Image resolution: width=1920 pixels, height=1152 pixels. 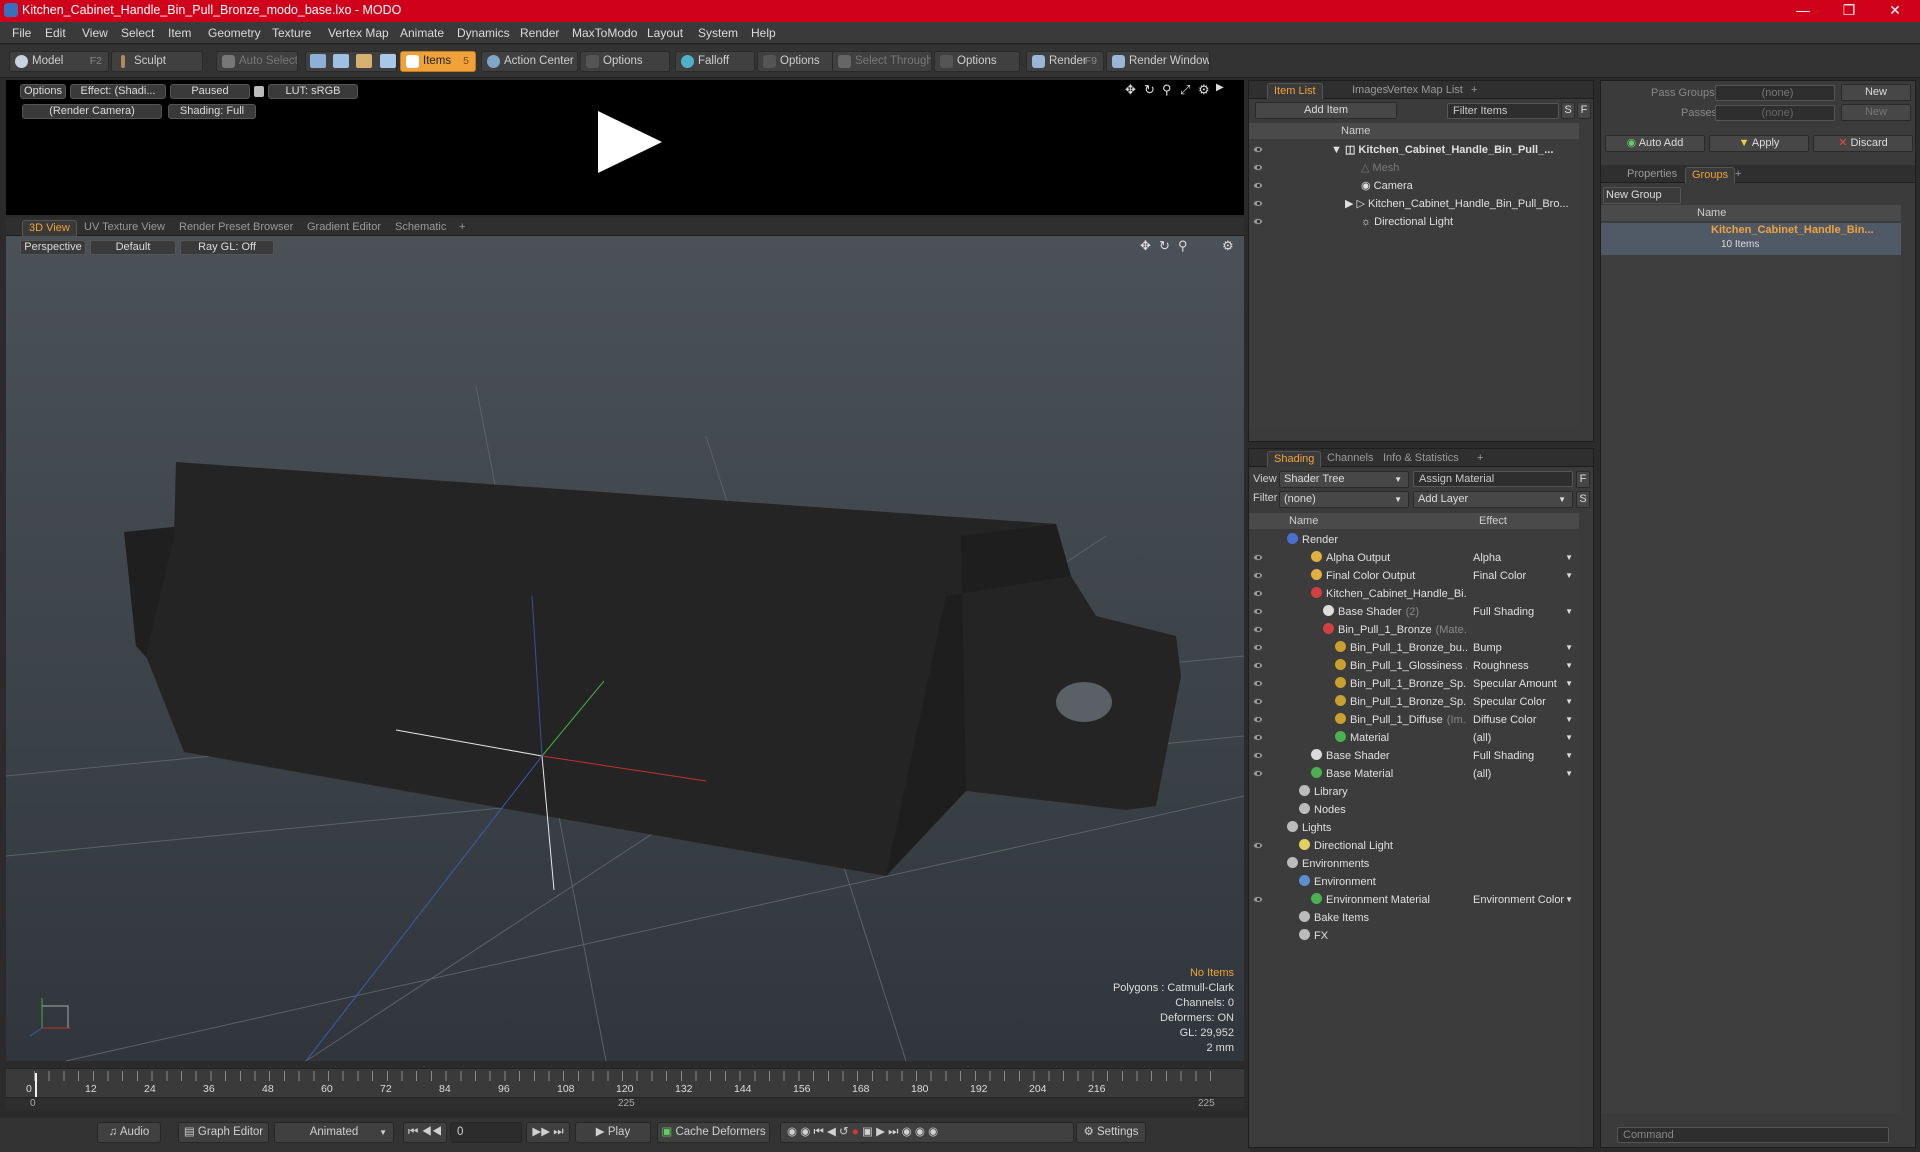 I want to click on new-pass-group-button: New, so click(x=1876, y=92).